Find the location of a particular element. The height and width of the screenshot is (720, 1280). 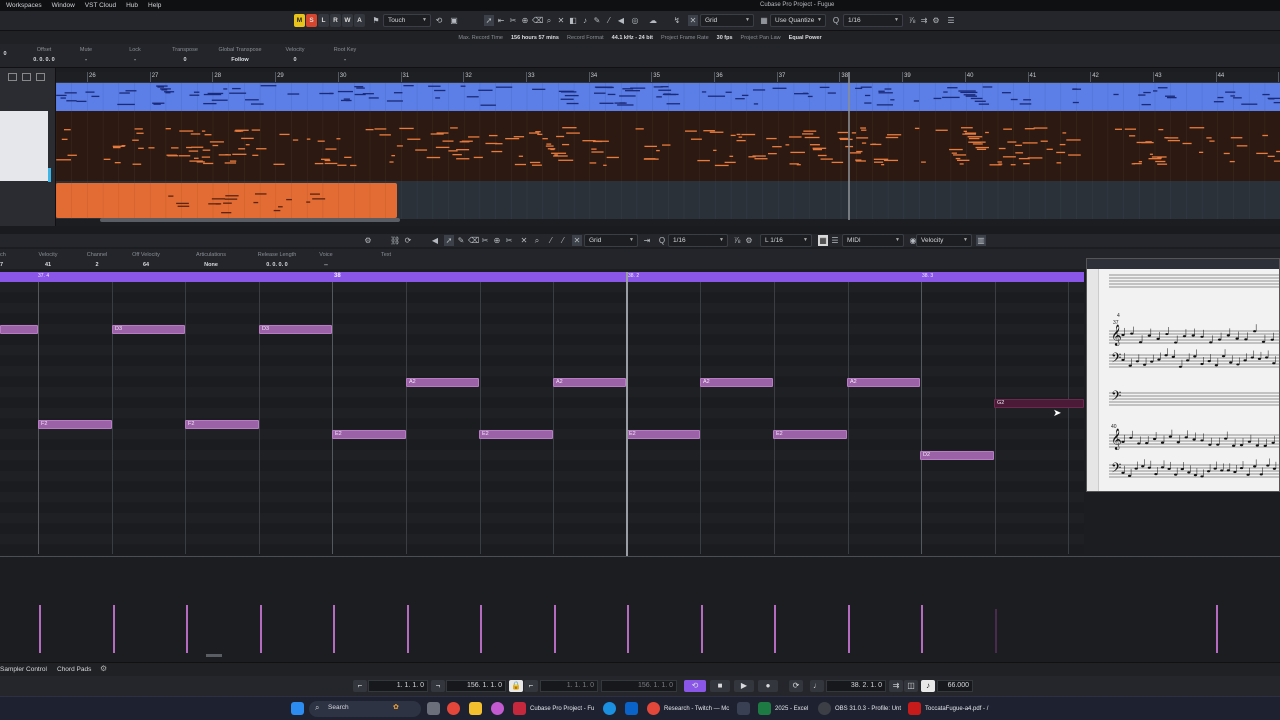

editor-mute-tool-icon: ✕ is located at coordinates (524, 240).